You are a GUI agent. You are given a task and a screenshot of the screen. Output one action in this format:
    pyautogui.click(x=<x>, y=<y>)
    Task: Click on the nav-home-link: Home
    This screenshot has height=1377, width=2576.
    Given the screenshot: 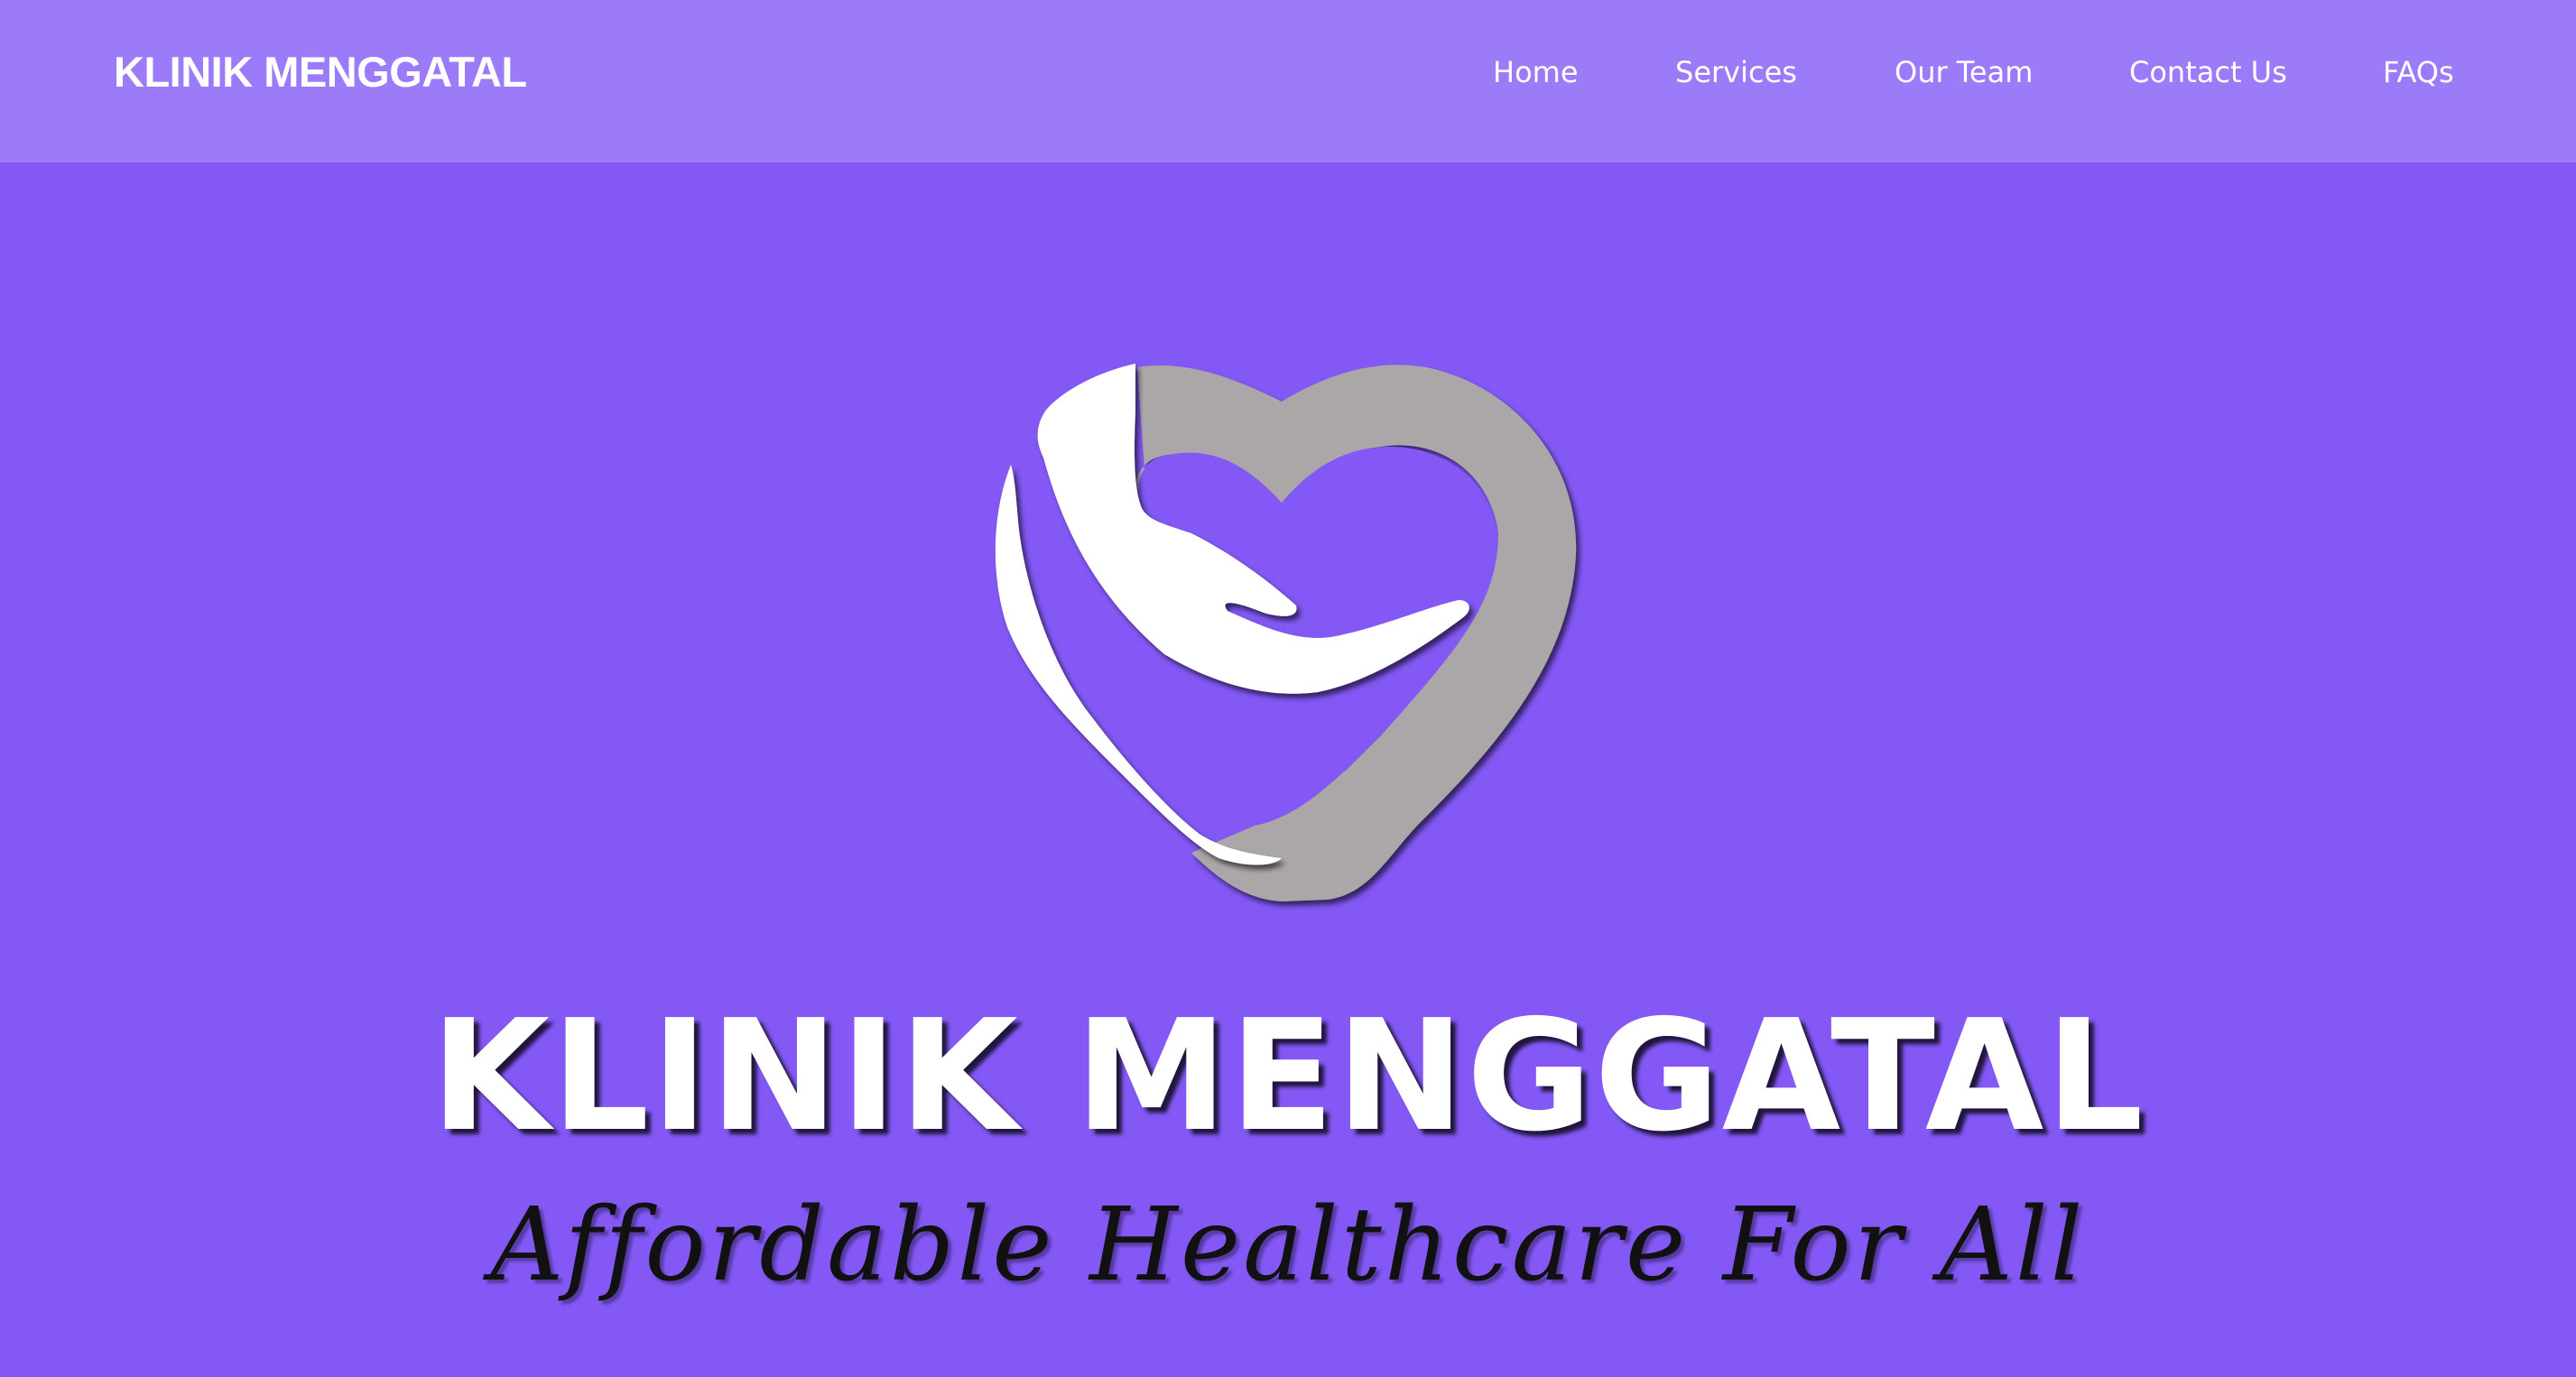 What is the action you would take?
    pyautogui.click(x=1536, y=72)
    